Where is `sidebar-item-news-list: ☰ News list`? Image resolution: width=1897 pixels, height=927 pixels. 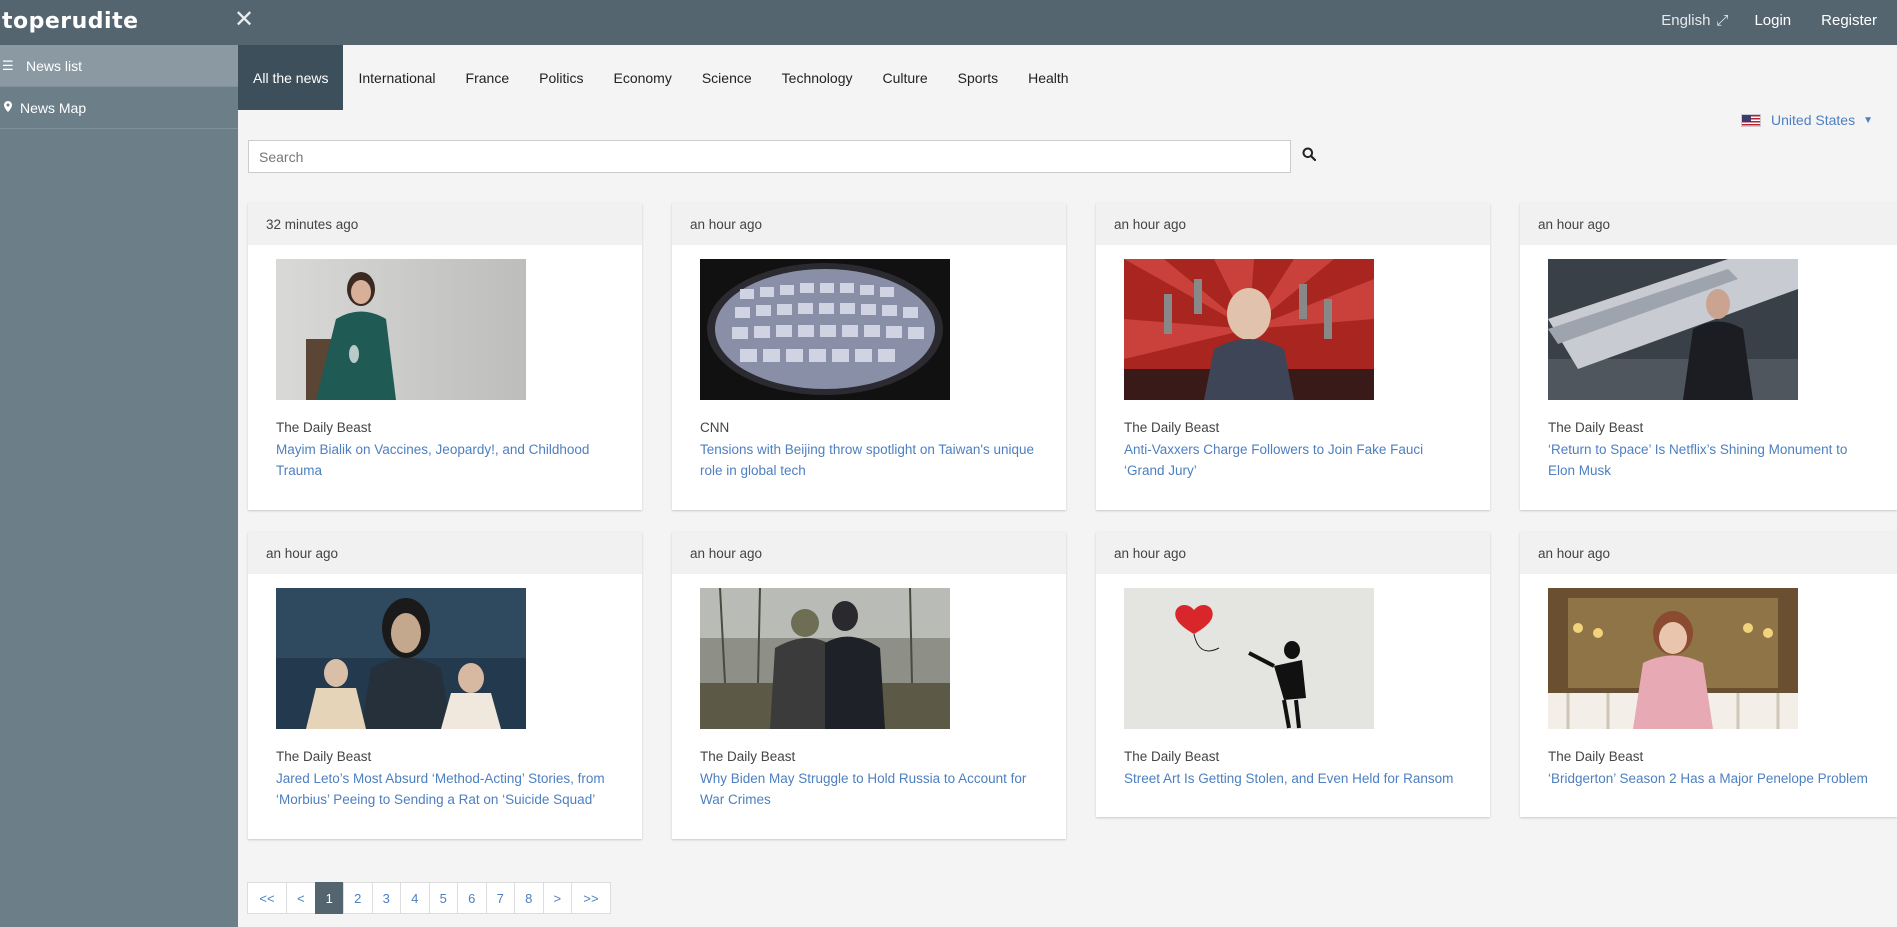
sidebar-item-news-list: ☰ News list is located at coordinates (119, 66).